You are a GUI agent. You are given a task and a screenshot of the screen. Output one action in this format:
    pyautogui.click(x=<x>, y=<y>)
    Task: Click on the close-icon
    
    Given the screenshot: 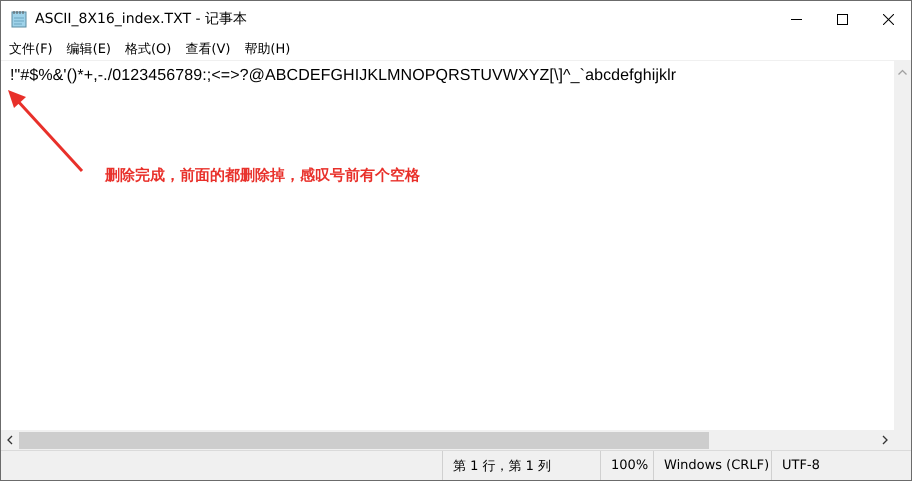 What is the action you would take?
    pyautogui.click(x=888, y=19)
    